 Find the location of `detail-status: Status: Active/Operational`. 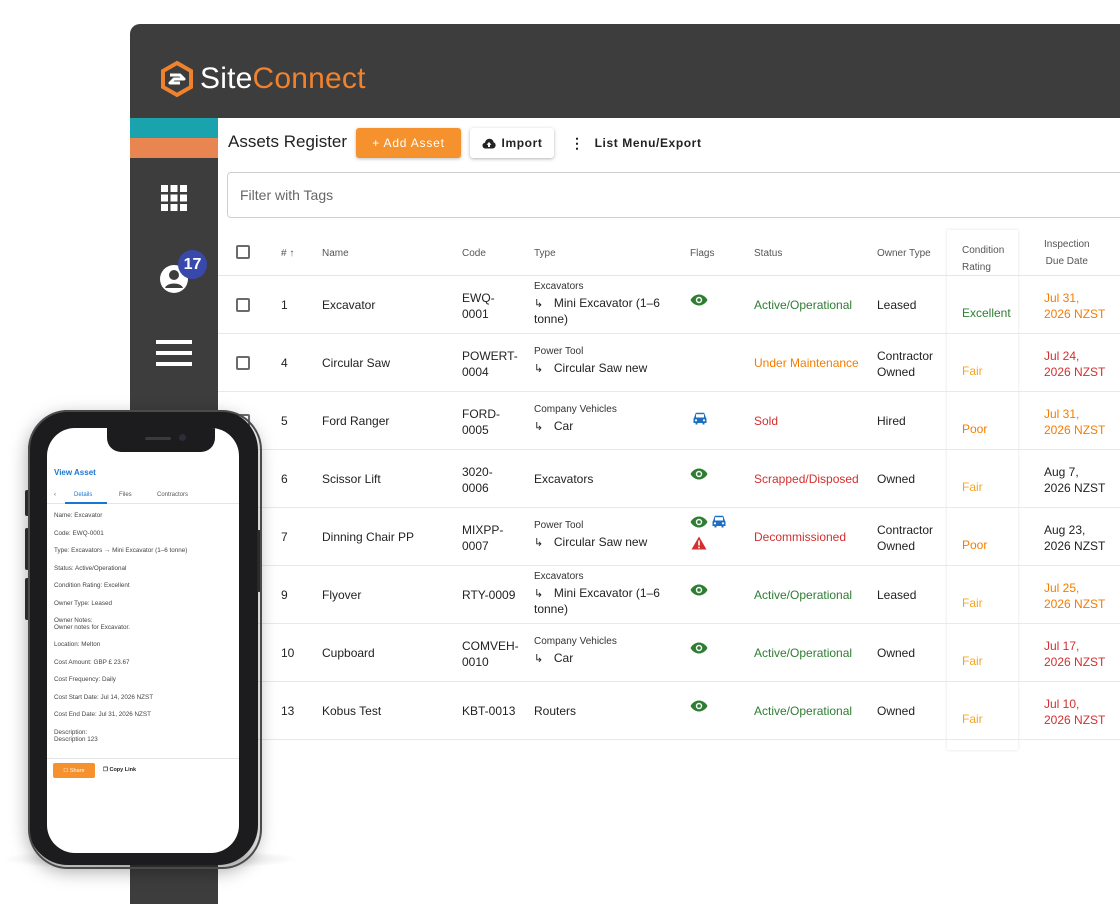

detail-status: Status: Active/Operational is located at coordinates (90, 568).